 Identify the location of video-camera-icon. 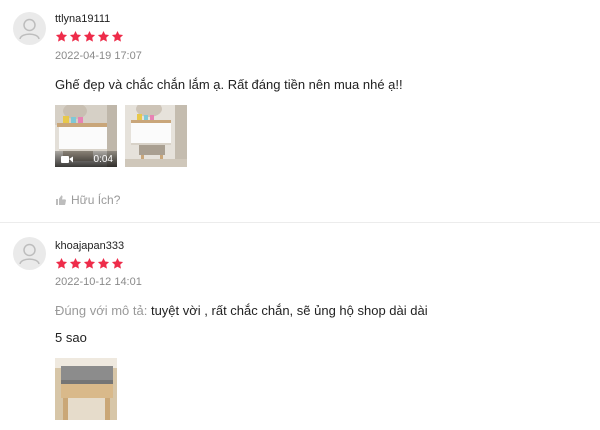
(67, 159).